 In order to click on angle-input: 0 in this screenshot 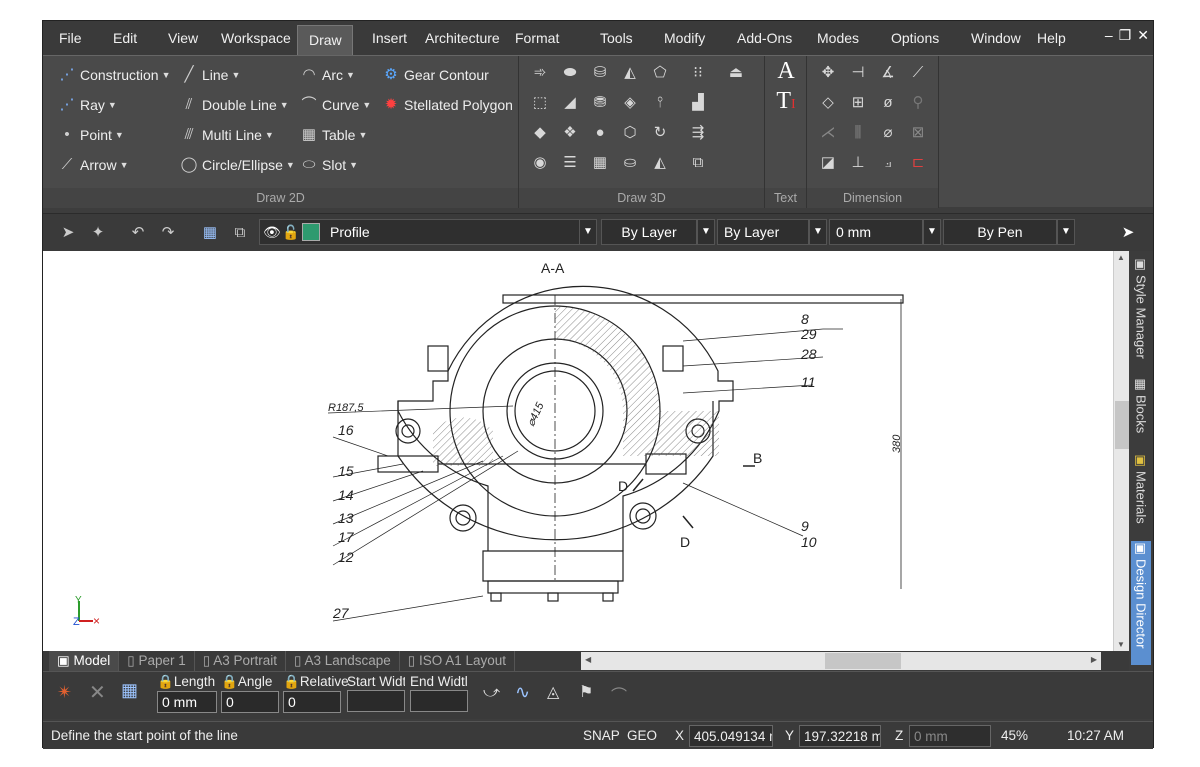, I will do `click(250, 702)`.